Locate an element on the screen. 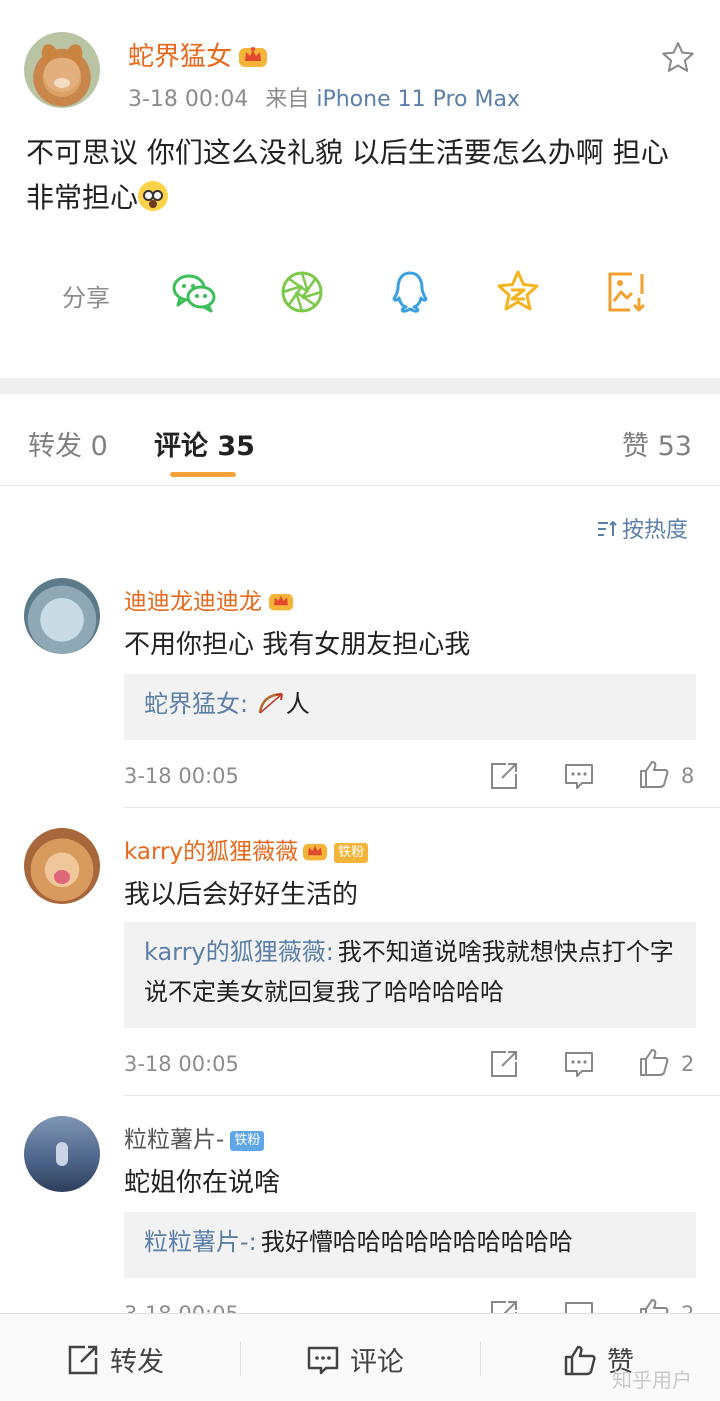 The height and width of the screenshot is (1401, 720). commenter-name-label: 粒粒薯片- is located at coordinates (174, 1140).